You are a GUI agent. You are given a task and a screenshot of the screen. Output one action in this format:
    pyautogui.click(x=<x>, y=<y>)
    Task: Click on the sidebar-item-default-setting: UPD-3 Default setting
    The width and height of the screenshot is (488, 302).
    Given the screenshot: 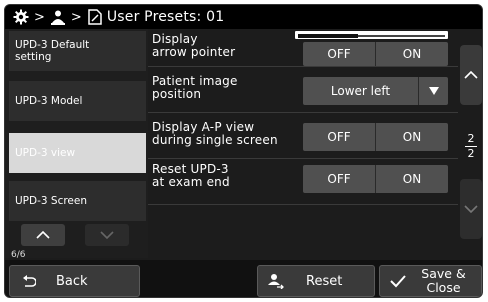 What is the action you would take?
    pyautogui.click(x=77, y=51)
    